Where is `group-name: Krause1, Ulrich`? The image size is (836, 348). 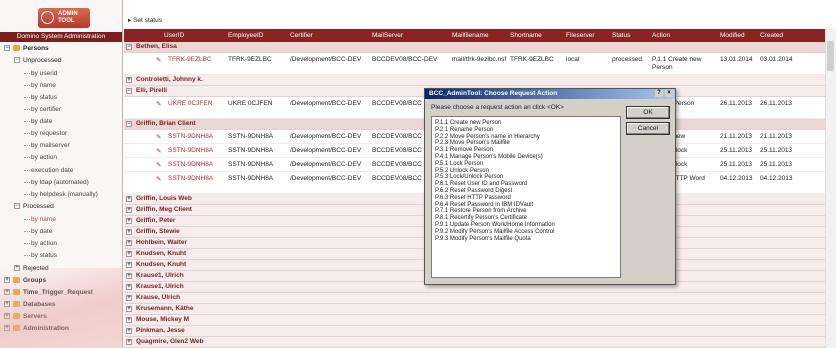 group-name: Krause1, Ulrich is located at coordinates (160, 275).